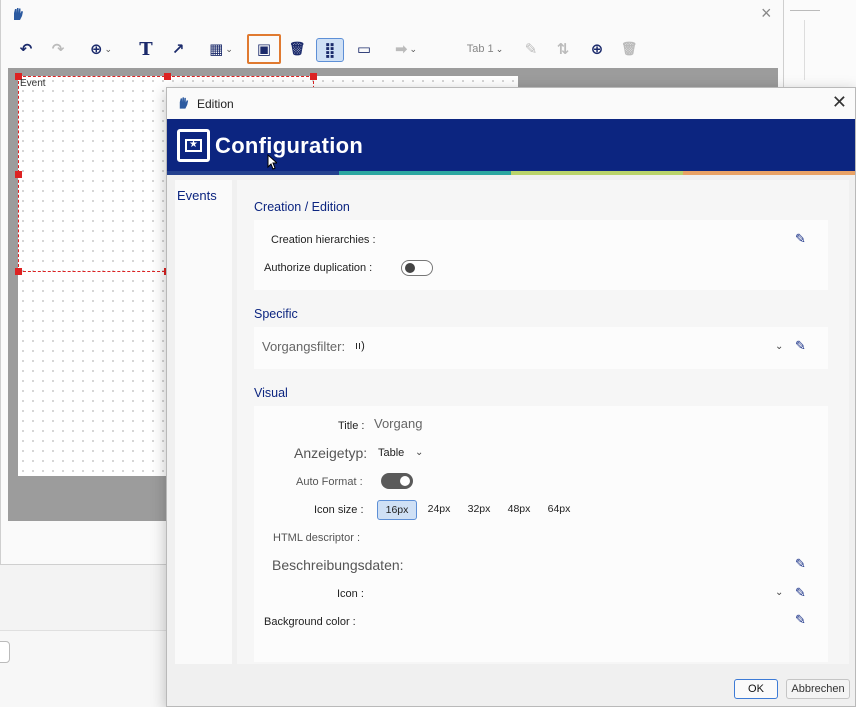 This screenshot has width=856, height=707. I want to click on tab-selector: Tab 1 ⌄, so click(485, 49).